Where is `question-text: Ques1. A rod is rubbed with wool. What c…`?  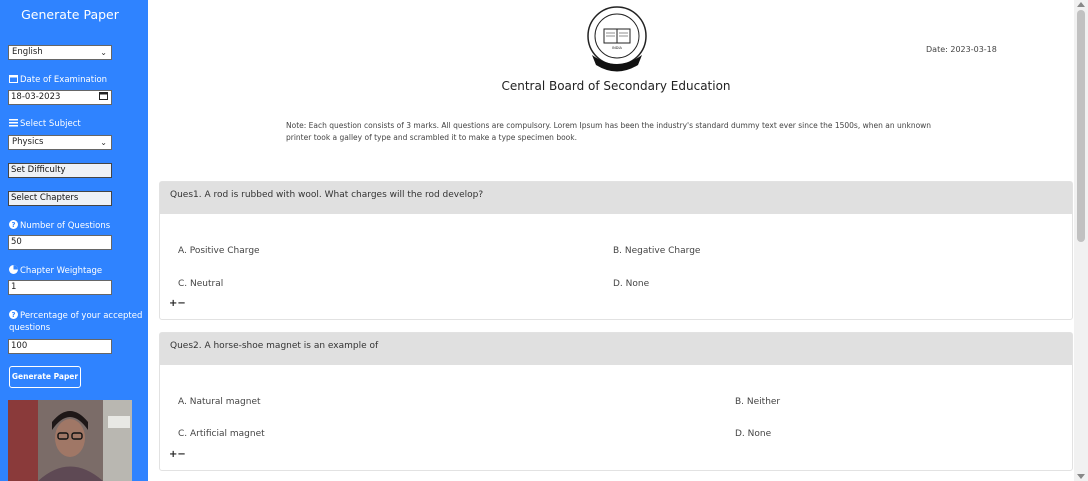
question-text: Ques1. A rod is rubbed with wool. What c… is located at coordinates (616, 198).